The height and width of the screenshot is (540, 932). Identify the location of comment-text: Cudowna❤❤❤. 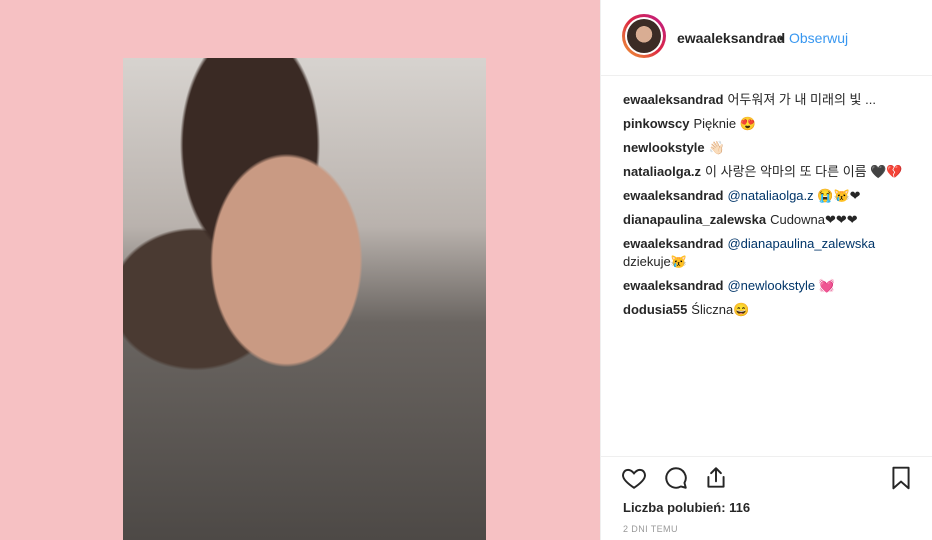
(814, 219).